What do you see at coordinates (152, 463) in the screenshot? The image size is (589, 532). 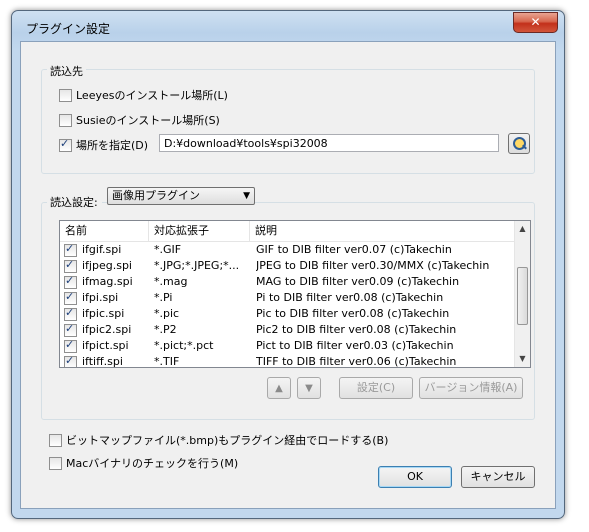 I see `checkbox-label: Macバイナリのチェックを行う(M)` at bounding box center [152, 463].